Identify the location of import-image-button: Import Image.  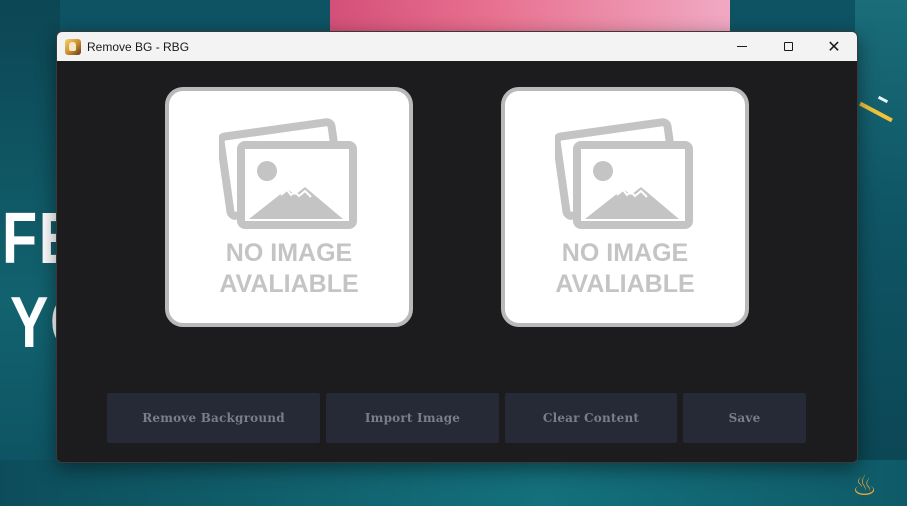
(412, 418).